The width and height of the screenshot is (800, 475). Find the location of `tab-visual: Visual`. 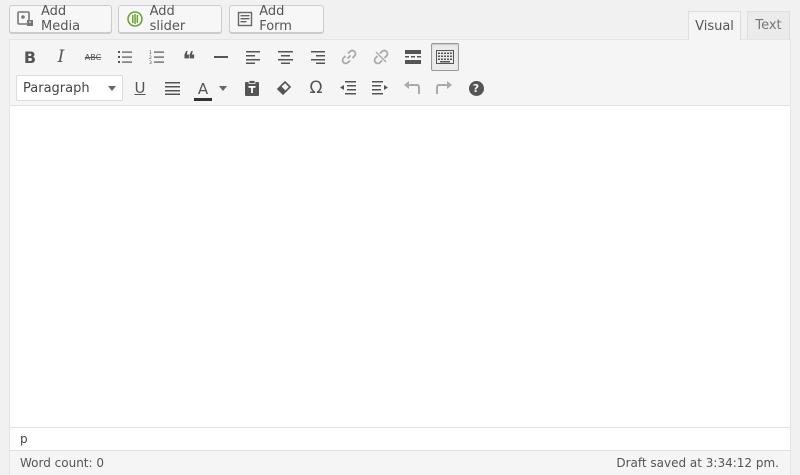

tab-visual: Visual is located at coordinates (714, 25).